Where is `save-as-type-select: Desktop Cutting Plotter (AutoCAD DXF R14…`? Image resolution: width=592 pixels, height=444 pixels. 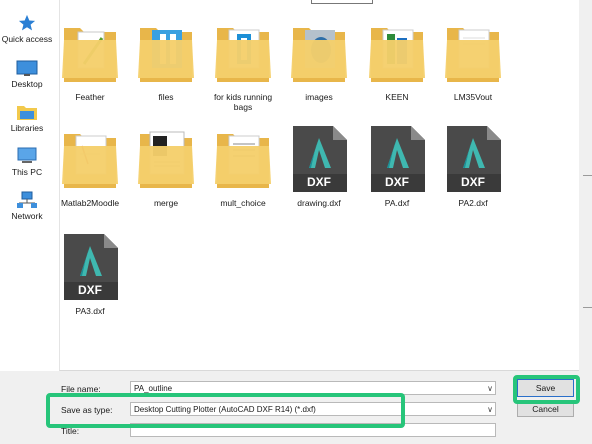 save-as-type-select: Desktop Cutting Plotter (AutoCAD DXF R14… is located at coordinates (313, 409).